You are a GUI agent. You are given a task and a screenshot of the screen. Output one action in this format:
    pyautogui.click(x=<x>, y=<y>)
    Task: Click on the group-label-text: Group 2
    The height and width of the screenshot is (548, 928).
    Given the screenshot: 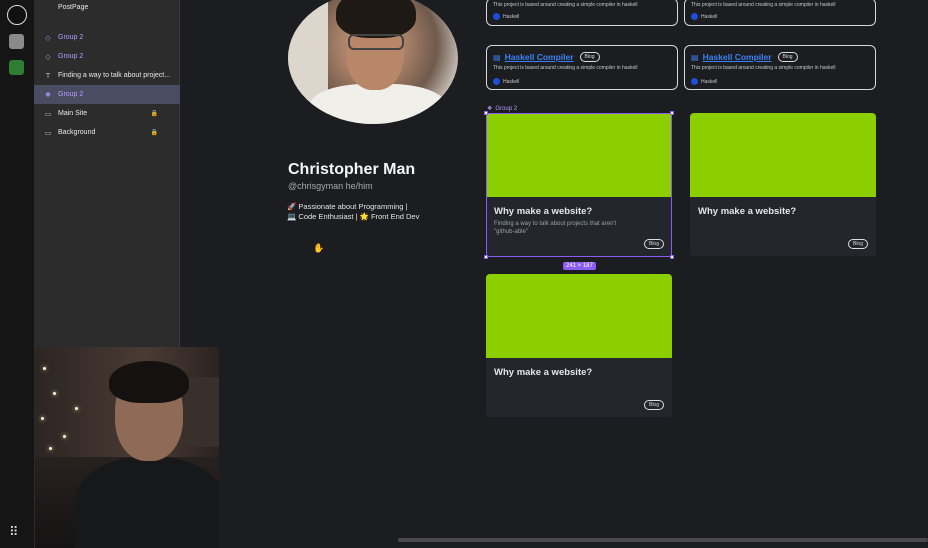 What is the action you would take?
    pyautogui.click(x=506, y=108)
    